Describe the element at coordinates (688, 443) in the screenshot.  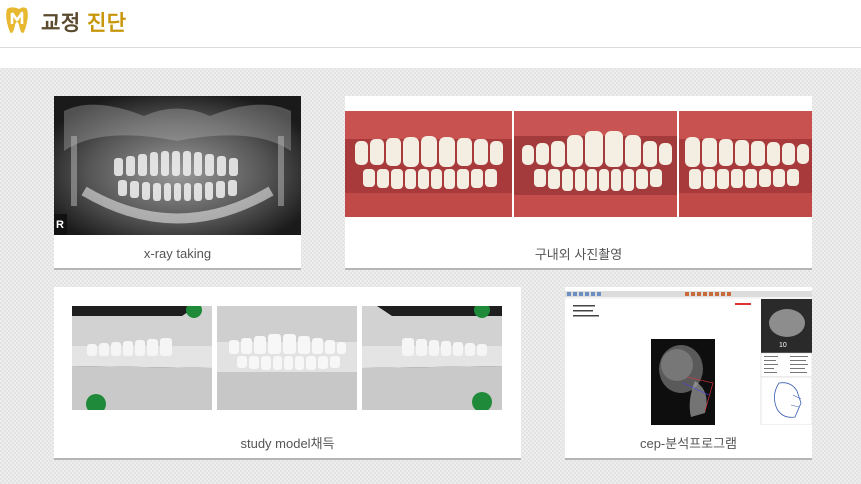
I see `cep-caption: cep-분석프로그램` at that location.